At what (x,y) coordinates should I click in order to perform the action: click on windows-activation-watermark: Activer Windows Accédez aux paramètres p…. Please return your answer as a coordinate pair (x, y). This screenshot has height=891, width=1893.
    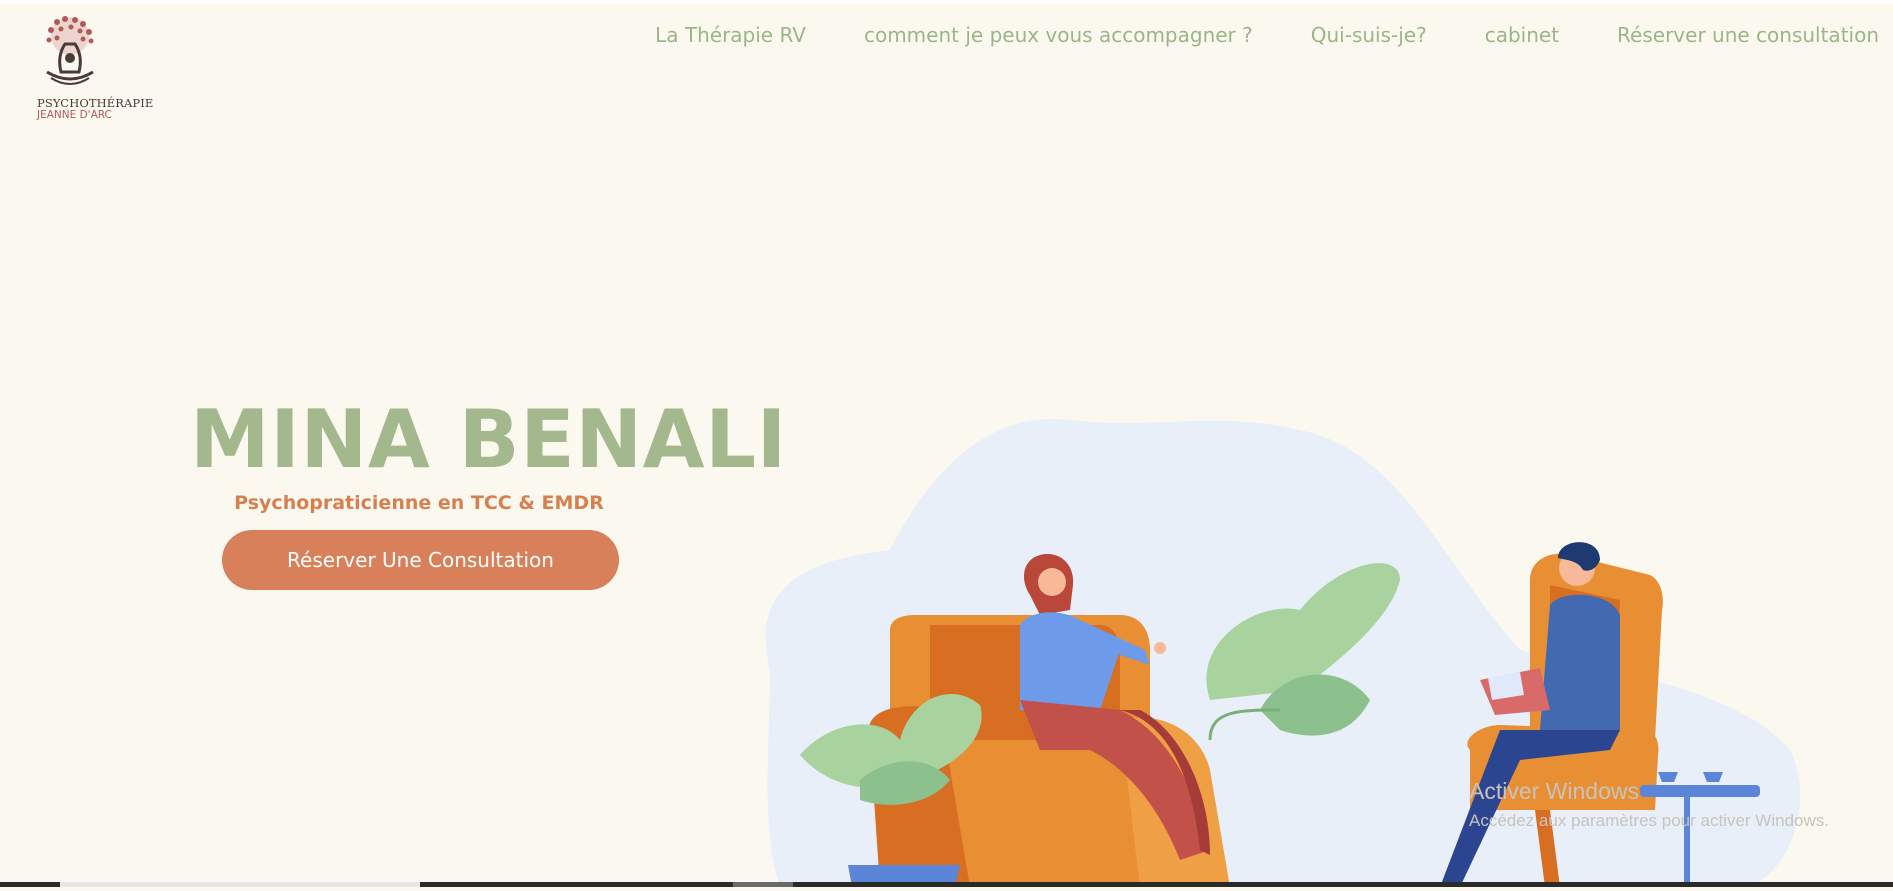
    Looking at the image, I should click on (1649, 804).